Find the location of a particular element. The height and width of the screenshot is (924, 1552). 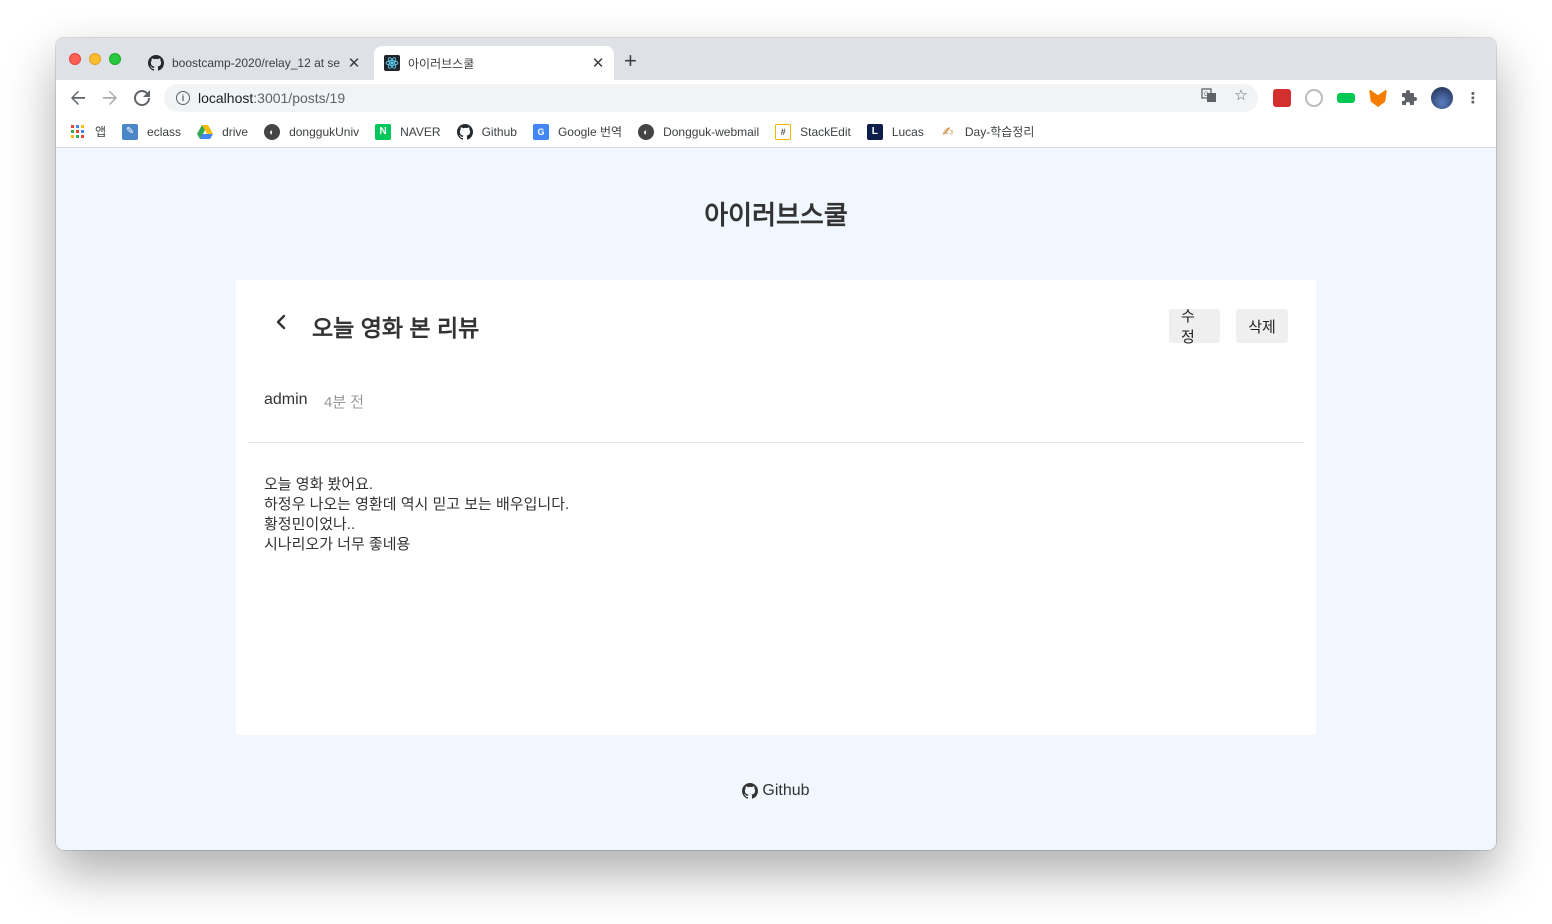

bookmark-label: eclass is located at coordinates (164, 131).